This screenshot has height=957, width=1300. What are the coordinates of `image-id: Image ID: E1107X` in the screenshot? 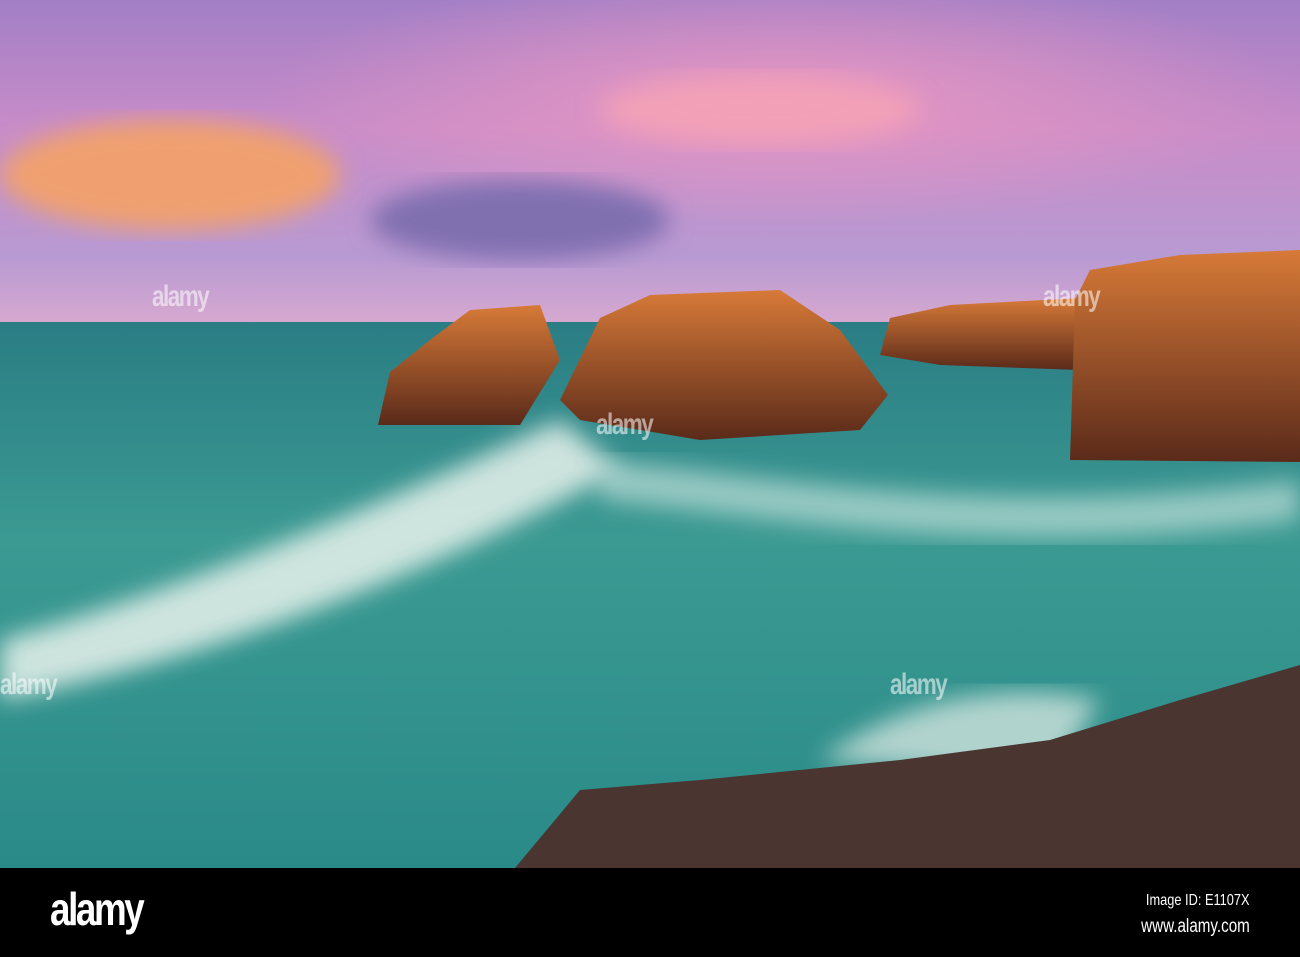 It's located at (1198, 900).